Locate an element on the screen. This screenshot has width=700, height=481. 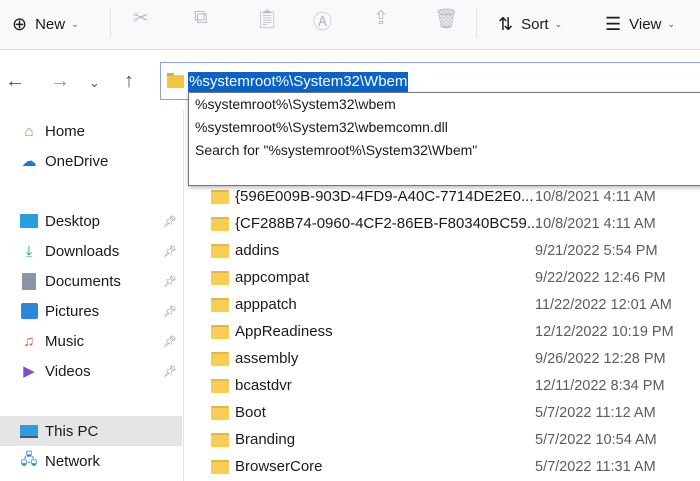
file-date-modified: 11/22/2022 12:01 AM is located at coordinates (603, 304).